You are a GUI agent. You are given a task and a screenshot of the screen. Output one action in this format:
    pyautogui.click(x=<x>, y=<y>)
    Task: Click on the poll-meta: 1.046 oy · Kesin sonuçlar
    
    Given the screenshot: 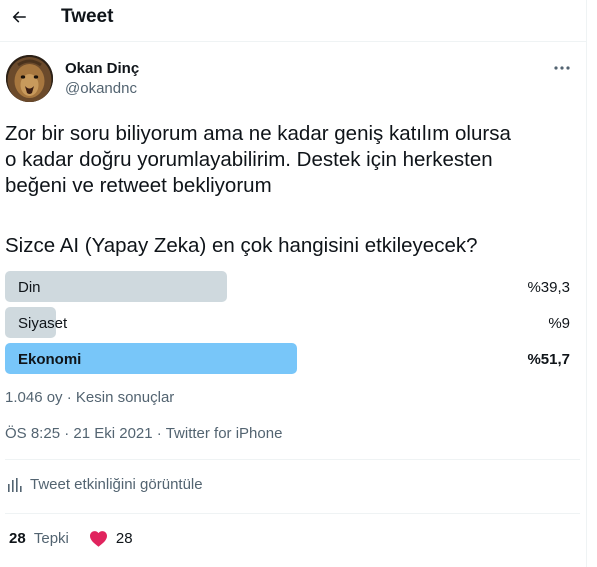 What is the action you would take?
    pyautogui.click(x=89, y=397)
    